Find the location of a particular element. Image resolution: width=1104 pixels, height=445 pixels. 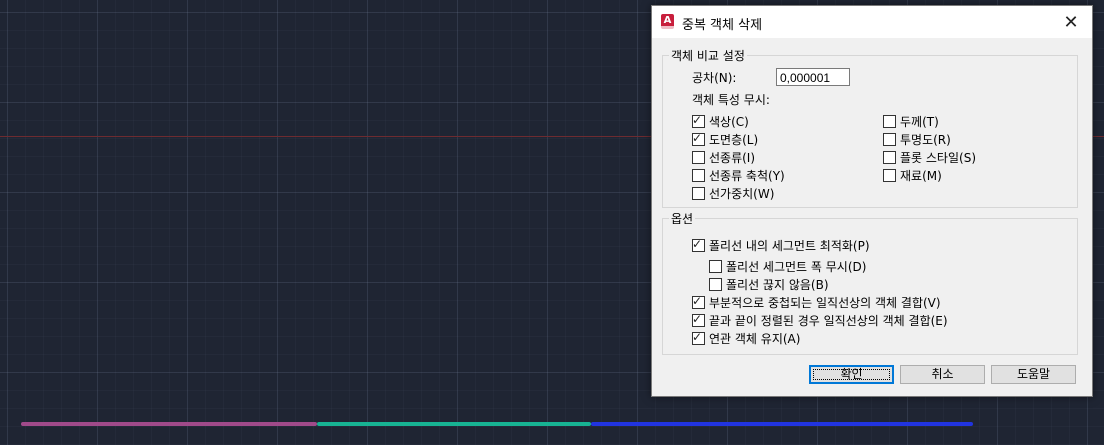

options-label: 옵션 is located at coordinates (682, 218).